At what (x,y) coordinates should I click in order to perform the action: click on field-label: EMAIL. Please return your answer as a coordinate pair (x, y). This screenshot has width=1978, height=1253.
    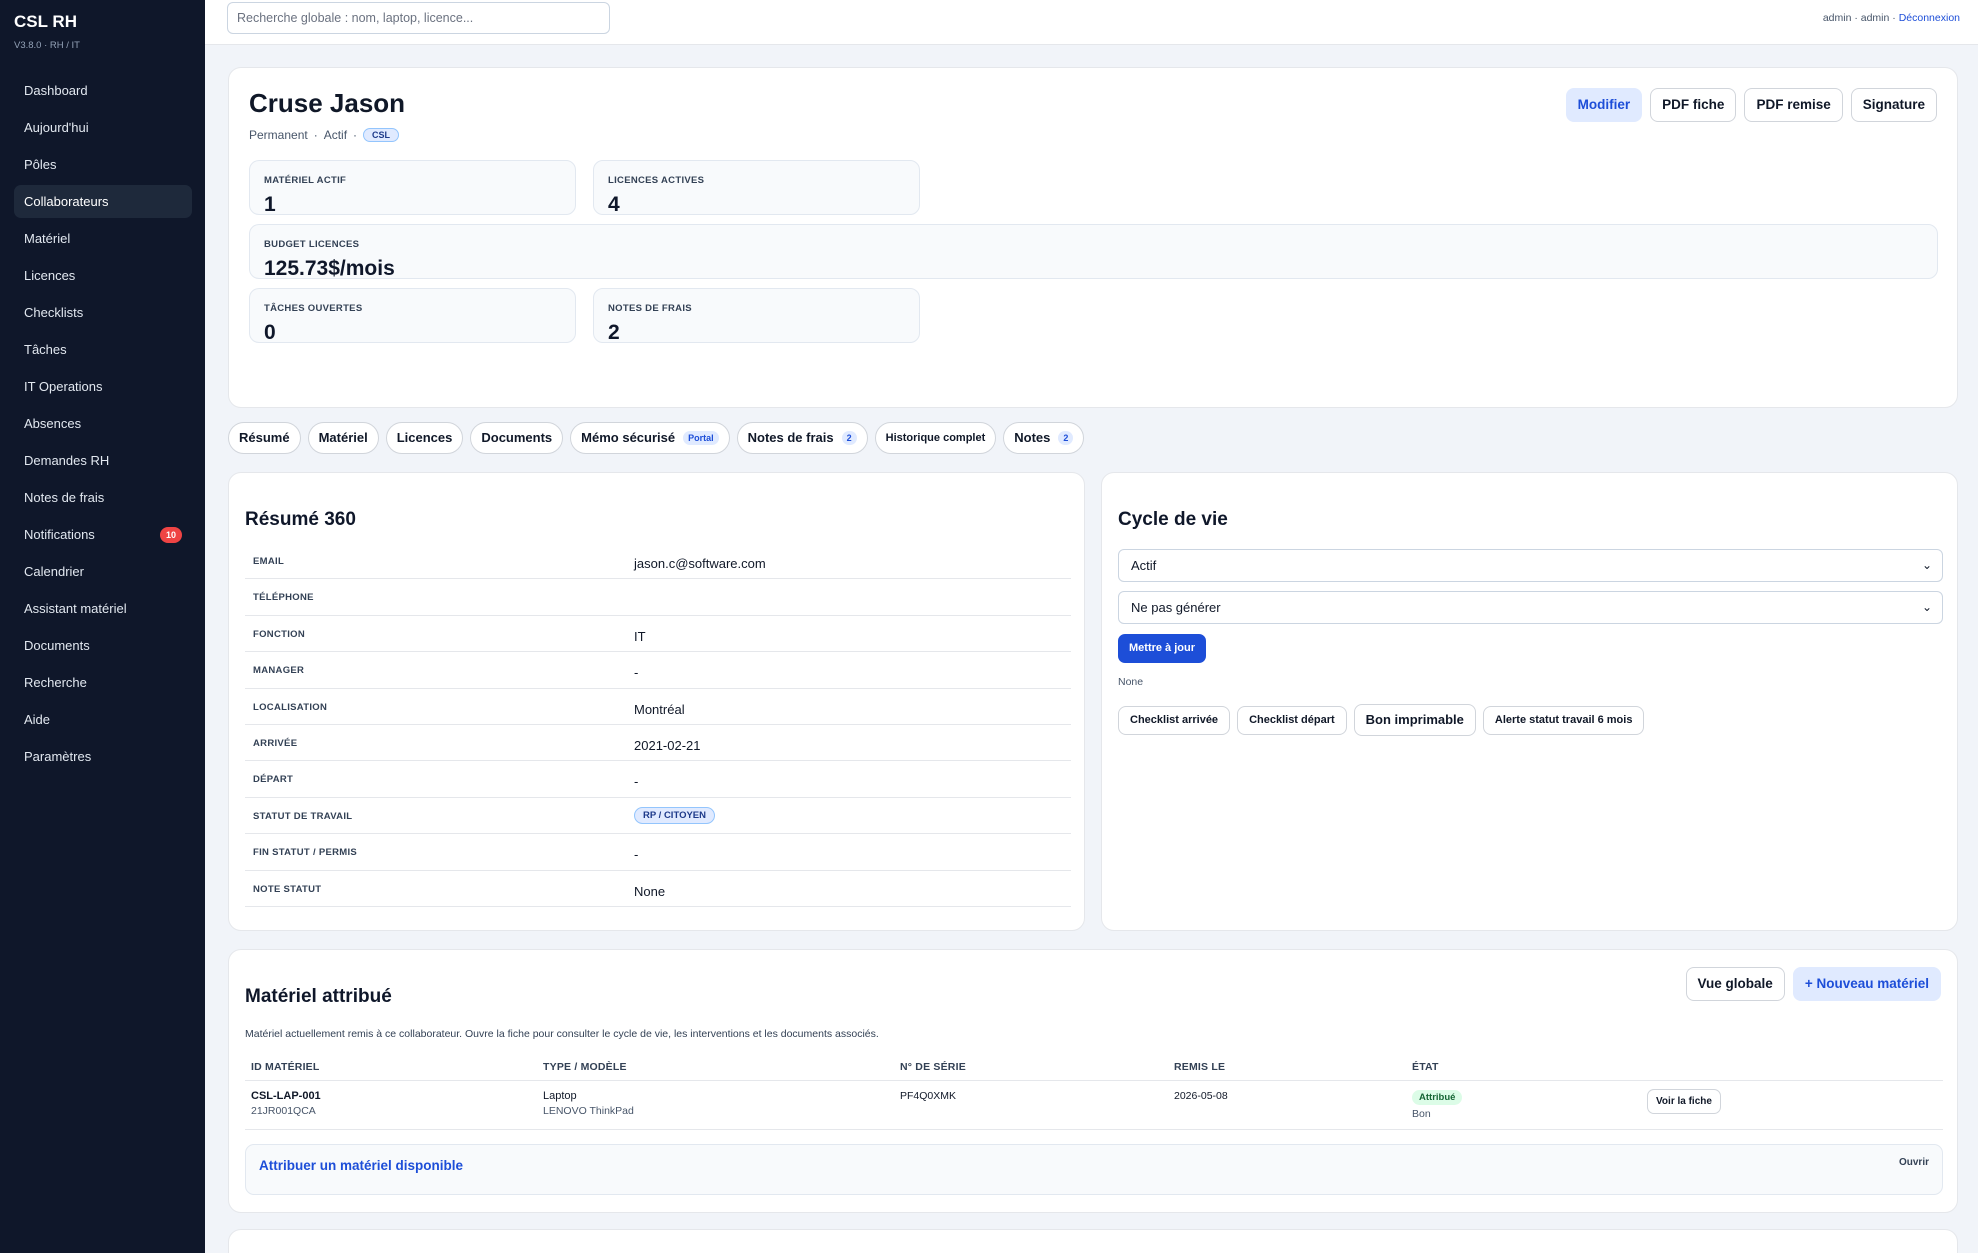
    Looking at the image, I should click on (269, 561).